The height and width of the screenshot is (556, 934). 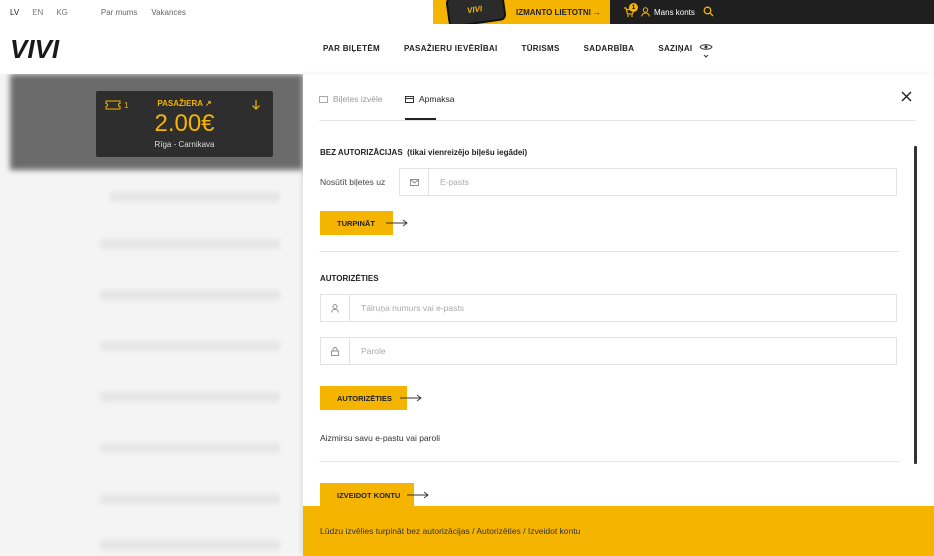 I want to click on forgot-credentials-link: Aizmirsu savu e-pastu vai paroli, so click(x=380, y=438).